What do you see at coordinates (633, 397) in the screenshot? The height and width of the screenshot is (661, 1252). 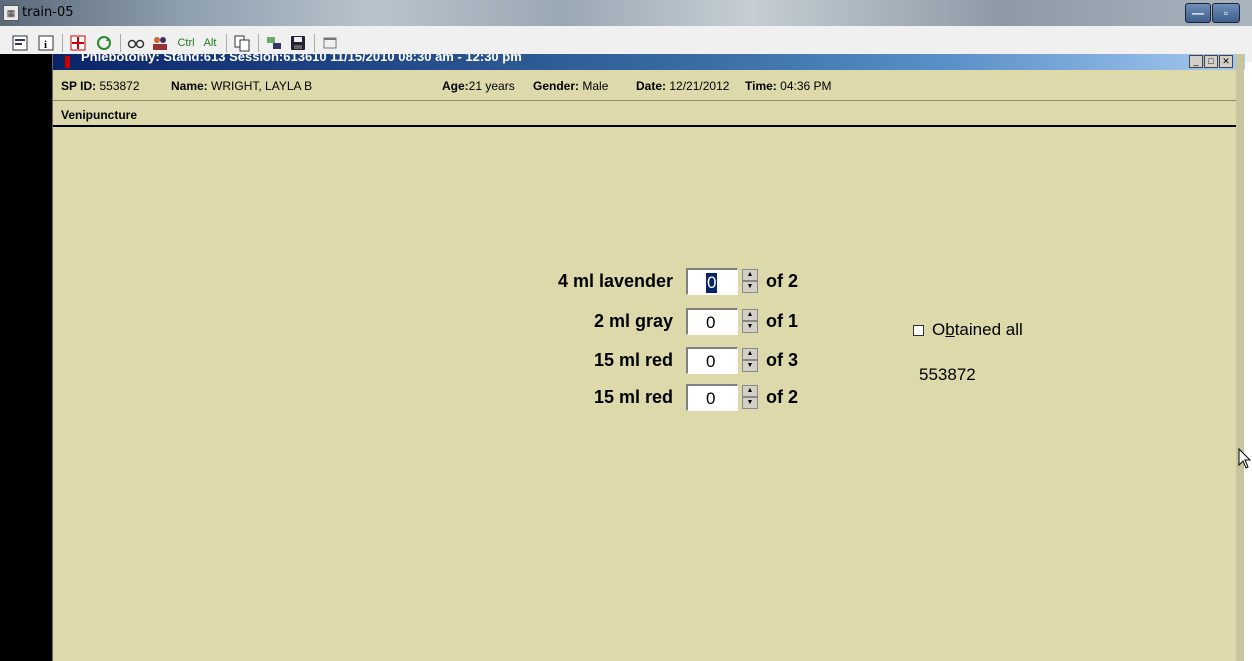 I see `tube-label-red-2: 15 ml red` at bounding box center [633, 397].